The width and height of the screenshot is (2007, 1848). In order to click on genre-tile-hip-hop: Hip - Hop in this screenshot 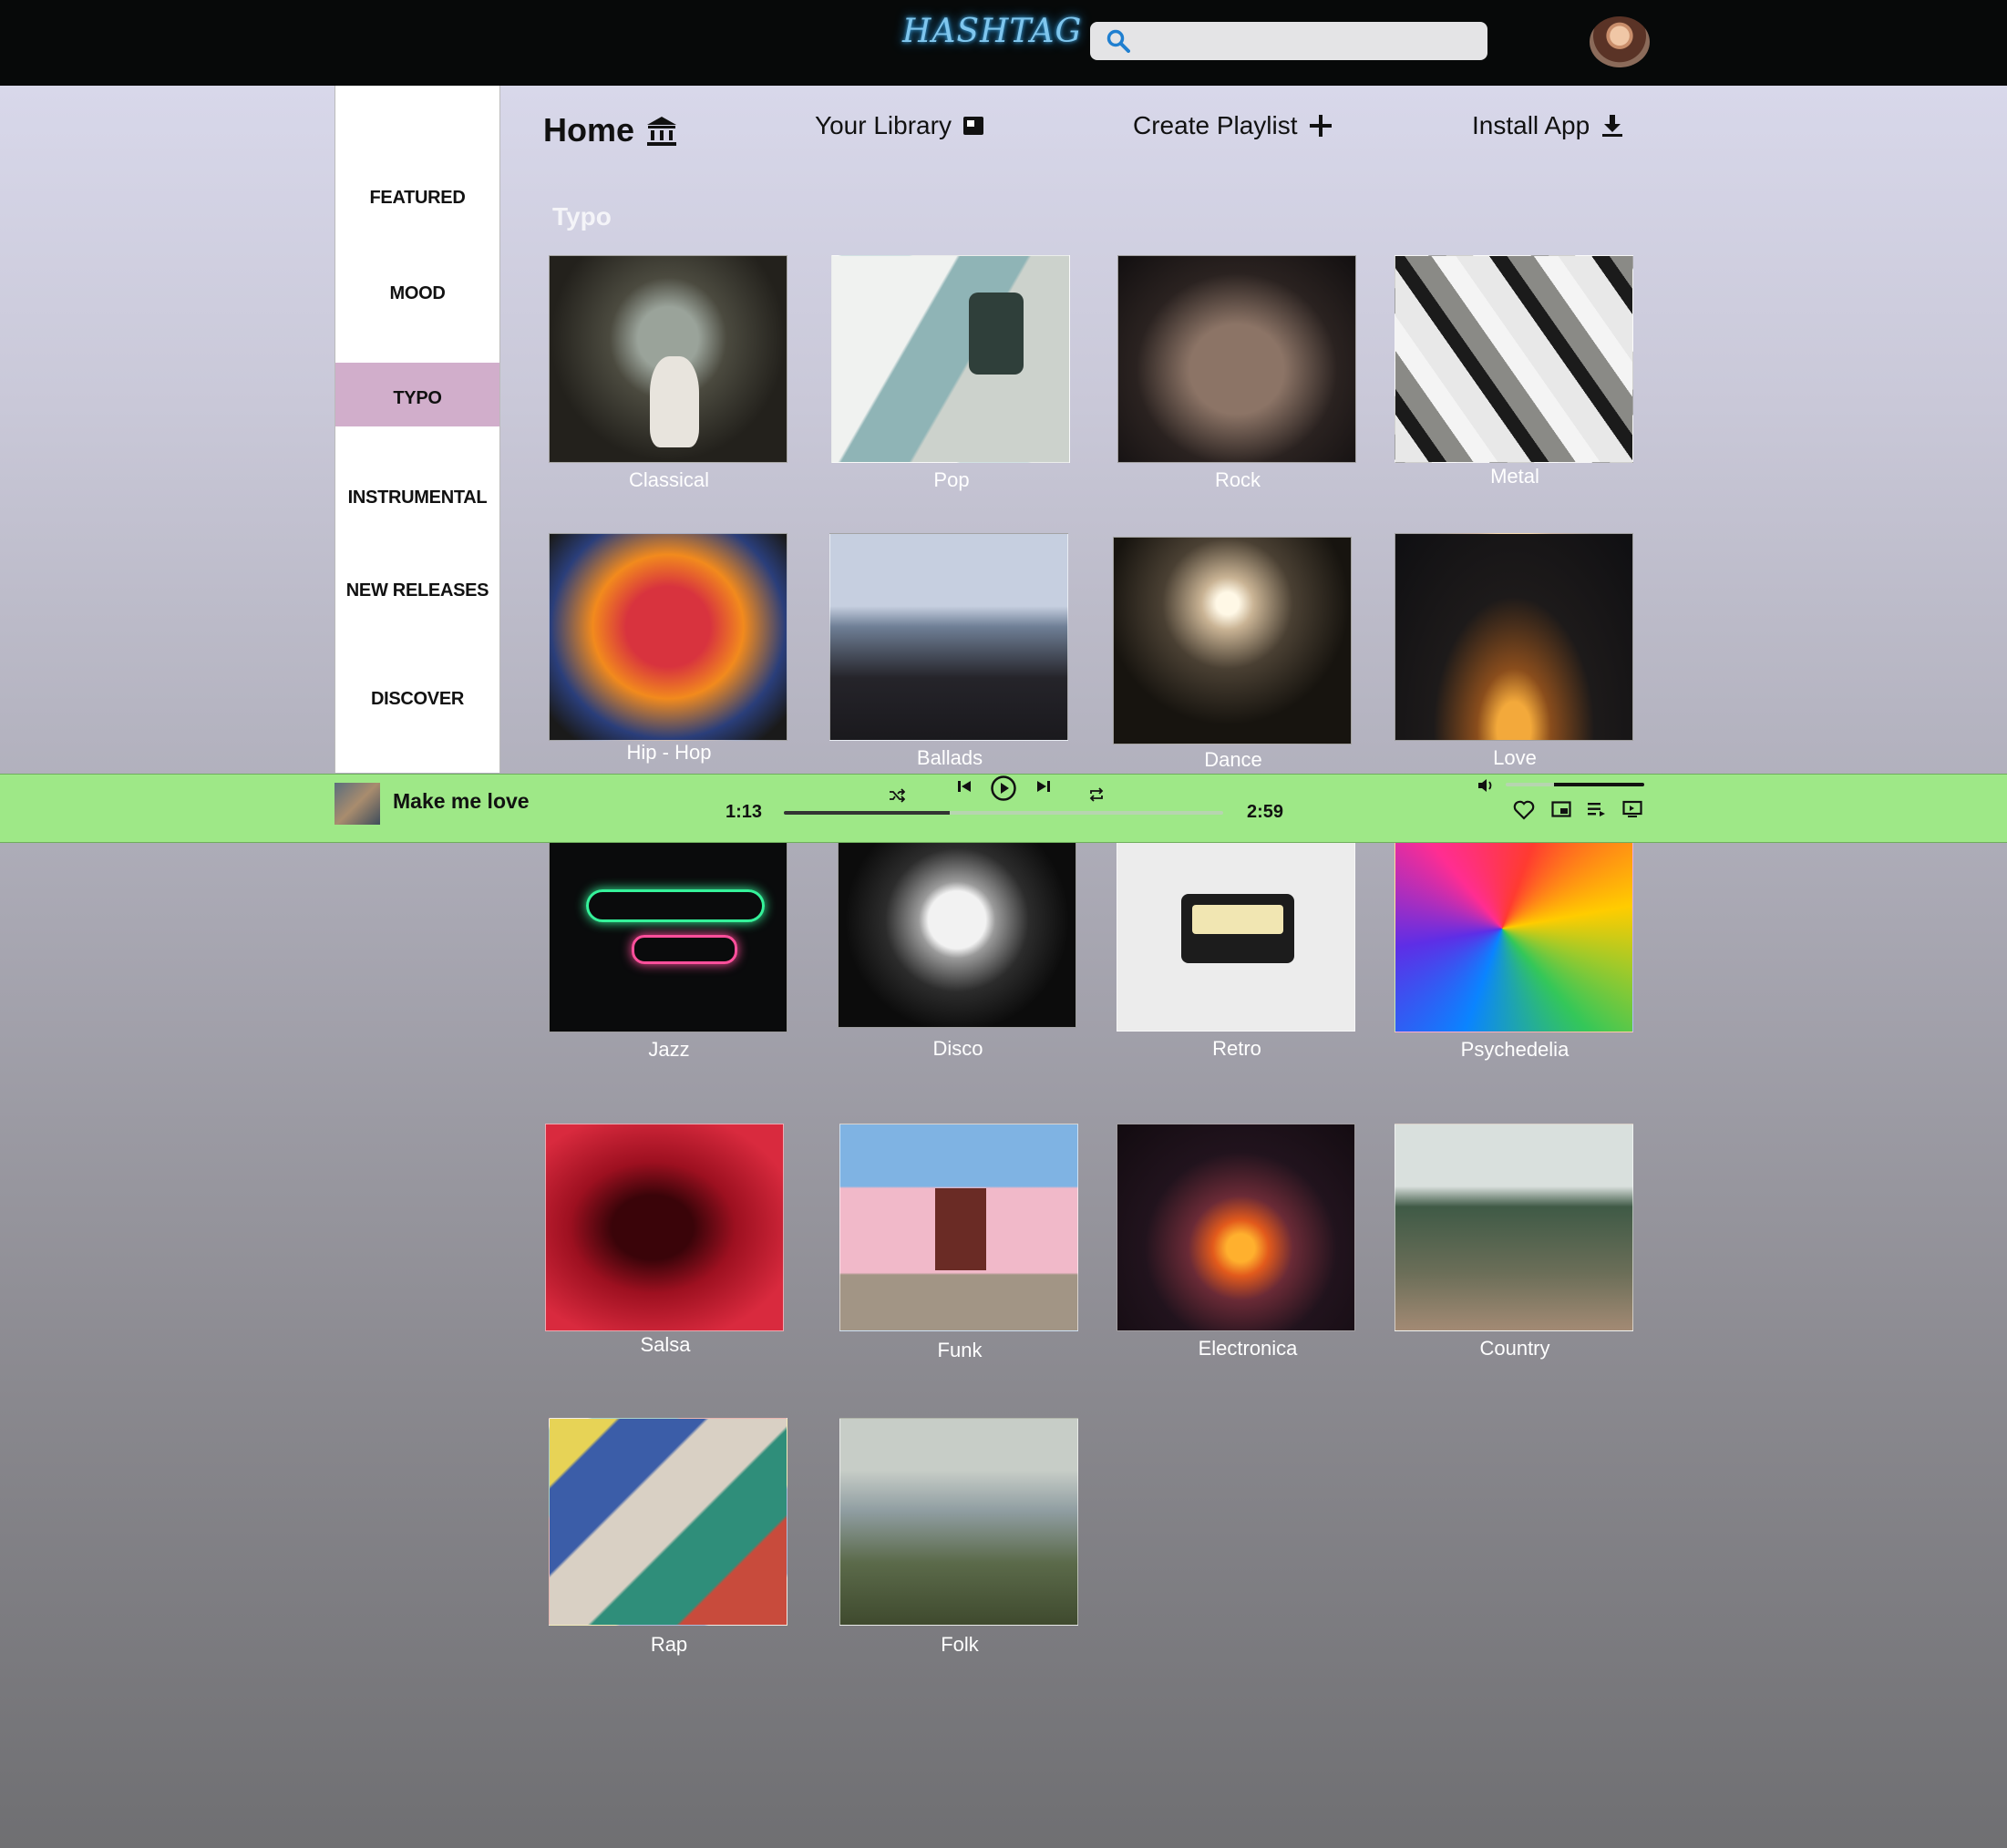, I will do `click(669, 648)`.